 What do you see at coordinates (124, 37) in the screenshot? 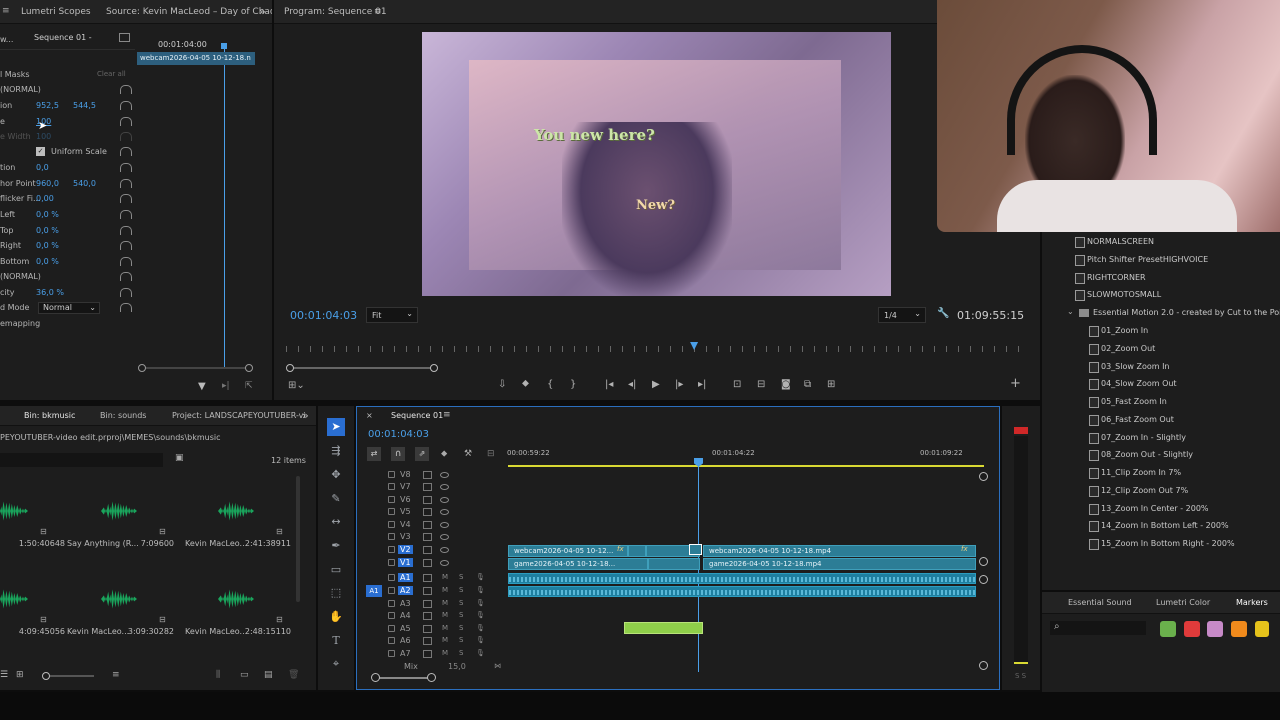
I see `panel-toggle-icon` at bounding box center [124, 37].